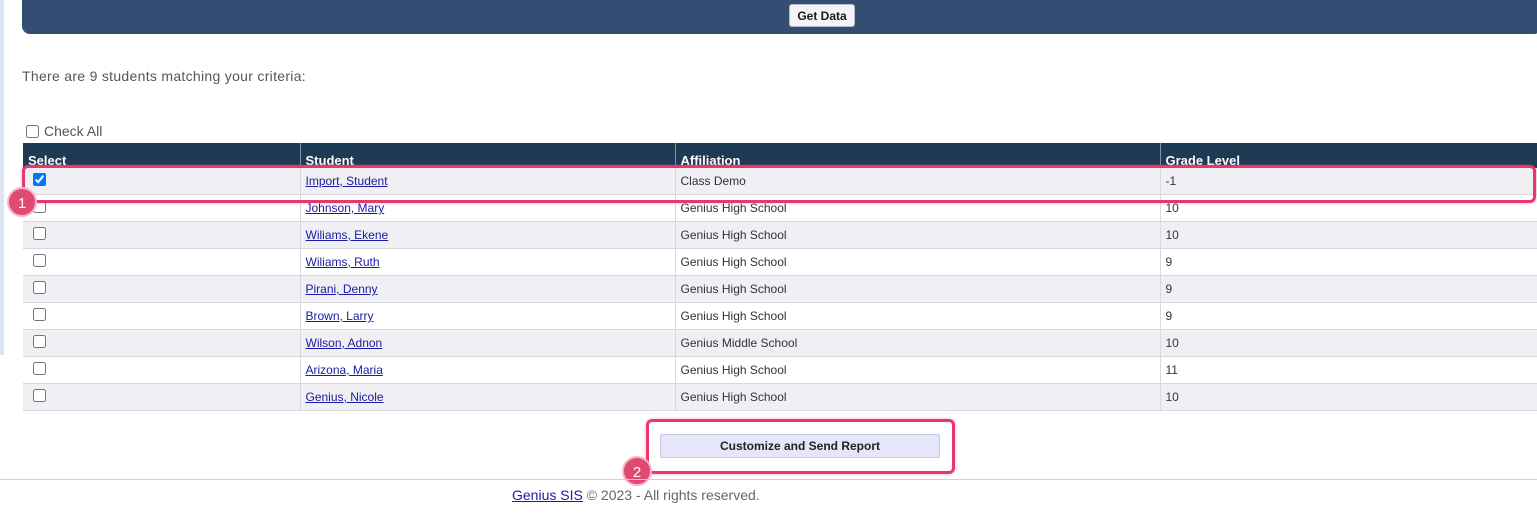 This screenshot has width=1537, height=532. What do you see at coordinates (671, 495) in the screenshot?
I see `footer-copyright: © 2023 - All rights reserved.` at bounding box center [671, 495].